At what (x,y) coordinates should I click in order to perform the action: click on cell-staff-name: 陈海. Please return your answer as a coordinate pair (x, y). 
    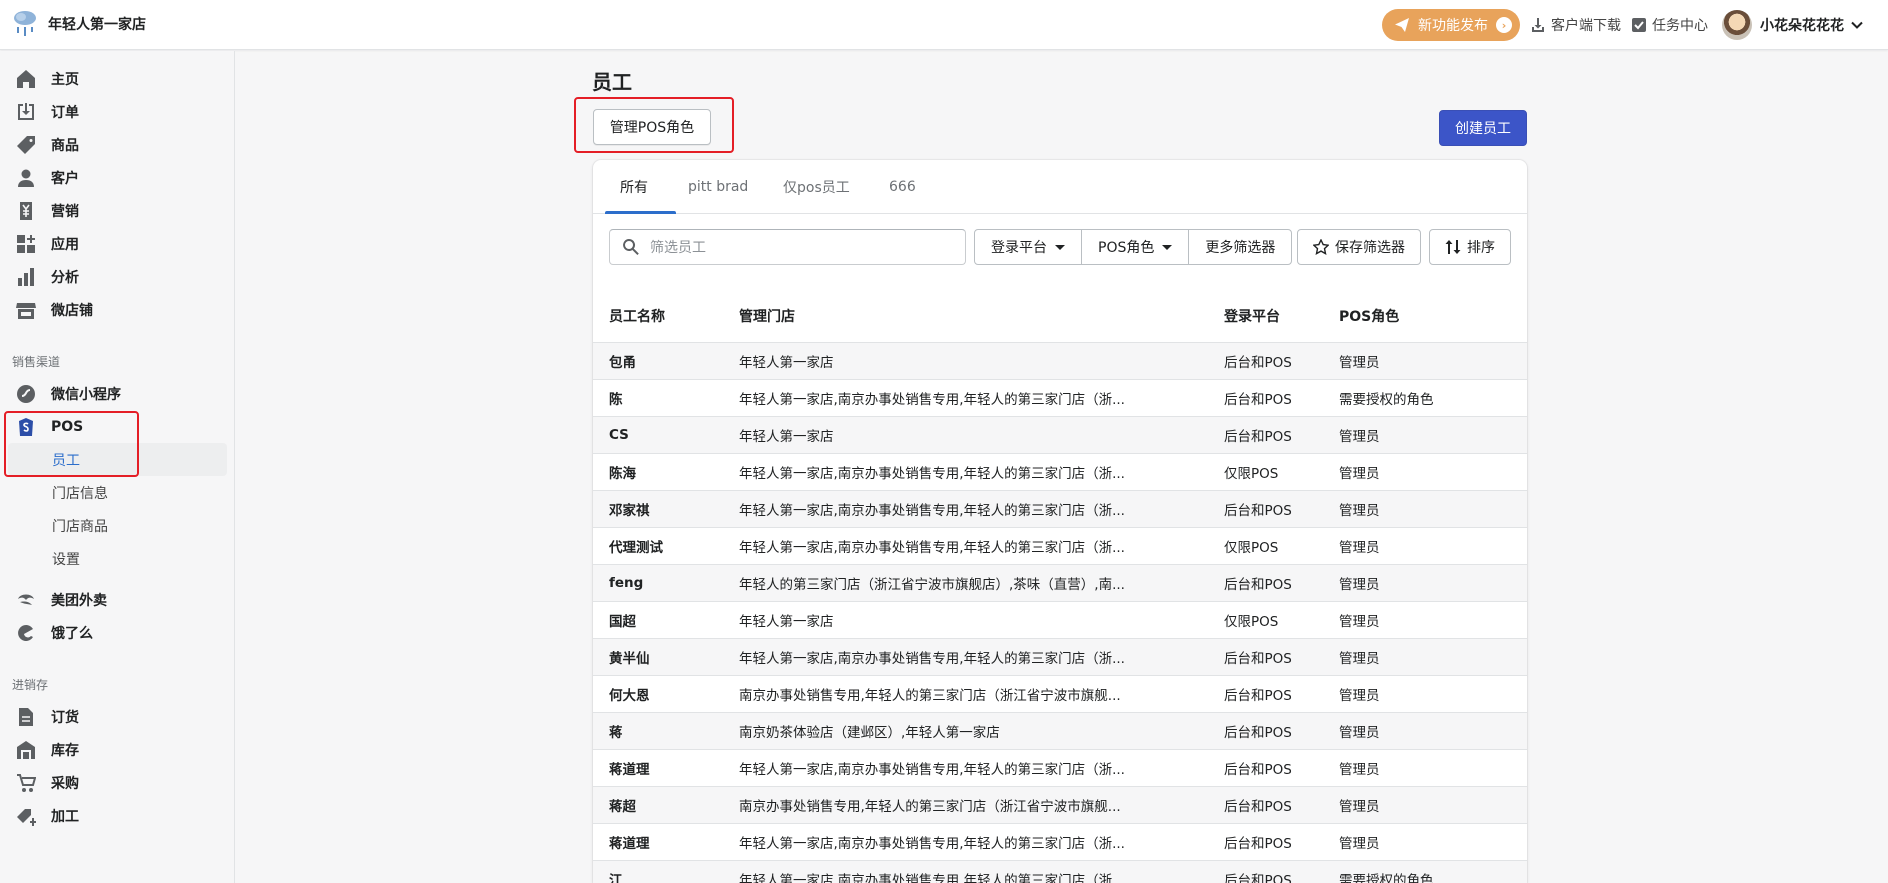
    Looking at the image, I should click on (658, 472).